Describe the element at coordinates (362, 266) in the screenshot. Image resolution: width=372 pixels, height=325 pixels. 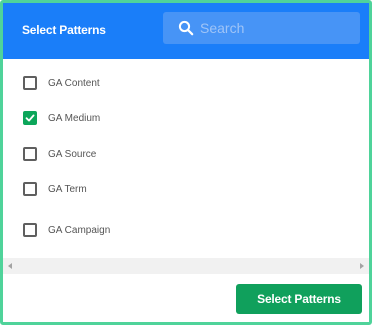
I see `scroll-right-icon` at that location.